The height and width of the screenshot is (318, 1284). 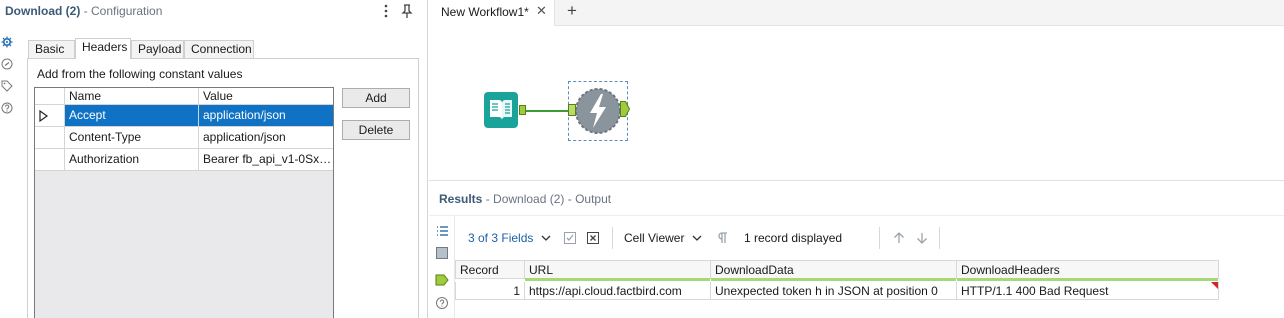 I want to click on table-view-icon, so click(x=442, y=253).